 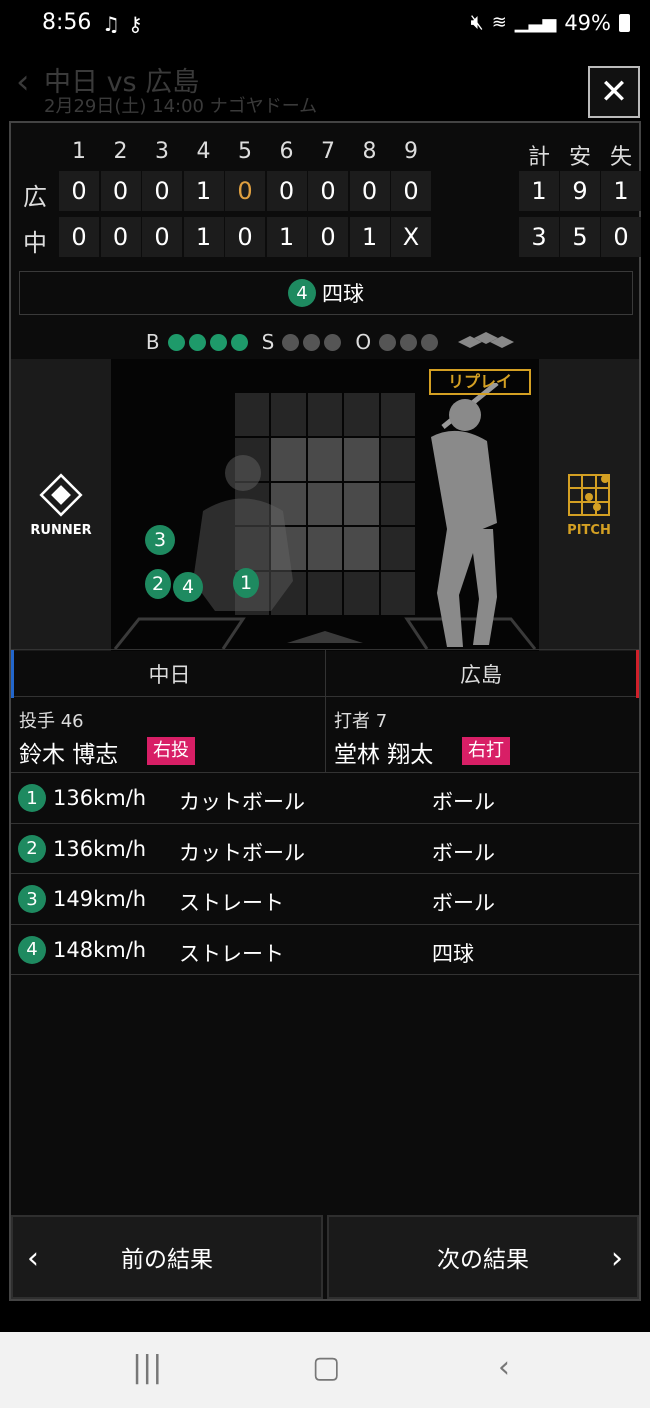 What do you see at coordinates (79, 151) in the screenshot?
I see `inning-header: 1` at bounding box center [79, 151].